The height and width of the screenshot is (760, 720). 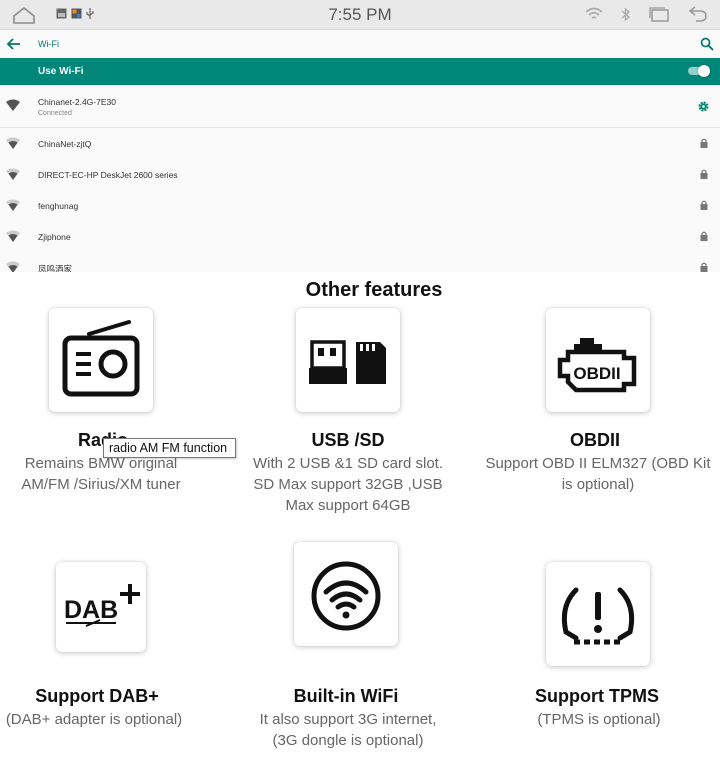 What do you see at coordinates (48, 44) in the screenshot?
I see `page-title: Wi-Fi` at bounding box center [48, 44].